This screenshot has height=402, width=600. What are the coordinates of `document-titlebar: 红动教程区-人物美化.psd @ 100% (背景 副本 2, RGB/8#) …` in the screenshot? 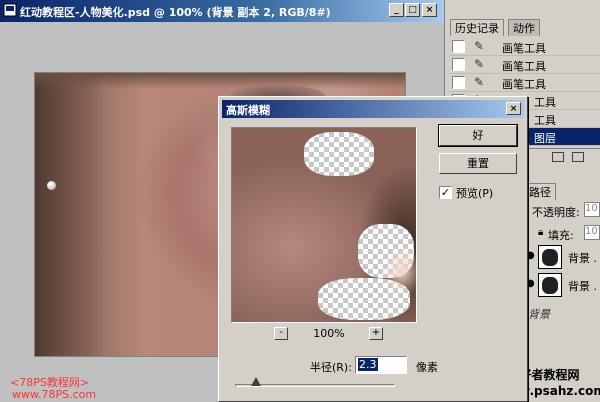 It's located at (222, 11).